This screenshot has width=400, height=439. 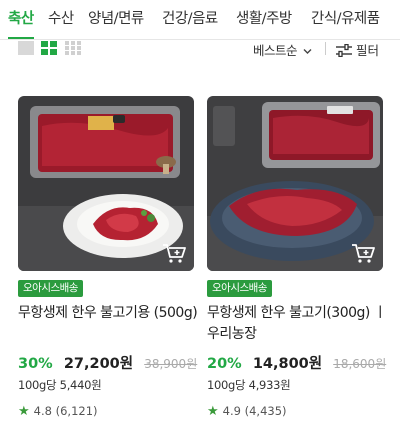 What do you see at coordinates (344, 50) in the screenshot?
I see `filter-sliders-icon` at bounding box center [344, 50].